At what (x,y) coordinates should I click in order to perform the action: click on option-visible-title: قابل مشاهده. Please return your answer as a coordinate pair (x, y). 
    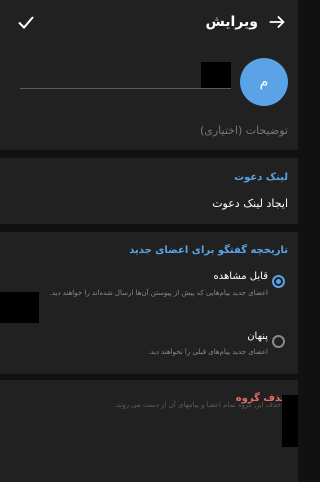
    Looking at the image, I should click on (241, 276).